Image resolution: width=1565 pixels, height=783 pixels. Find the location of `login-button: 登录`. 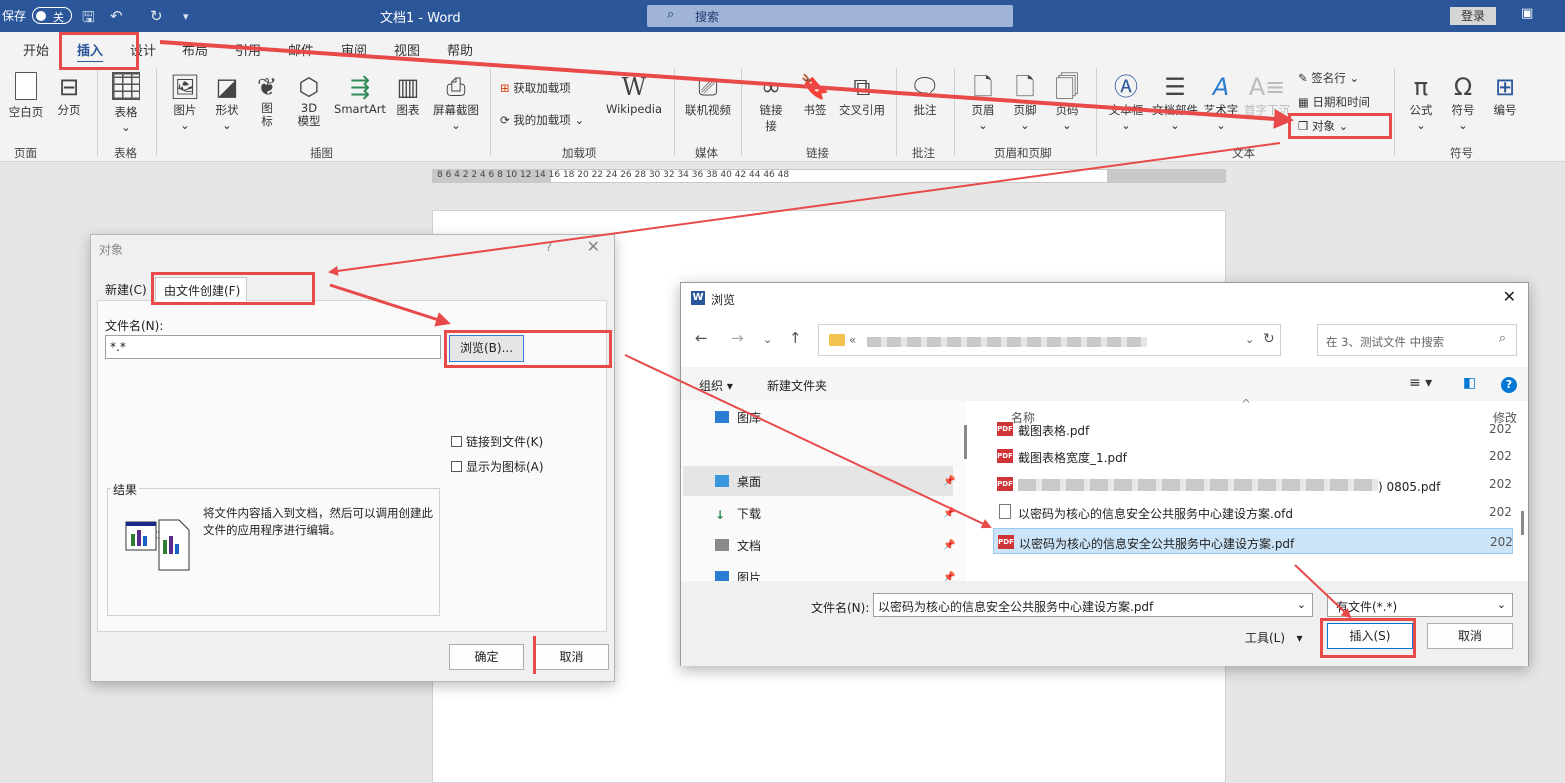

login-button: 登录 is located at coordinates (1473, 16).